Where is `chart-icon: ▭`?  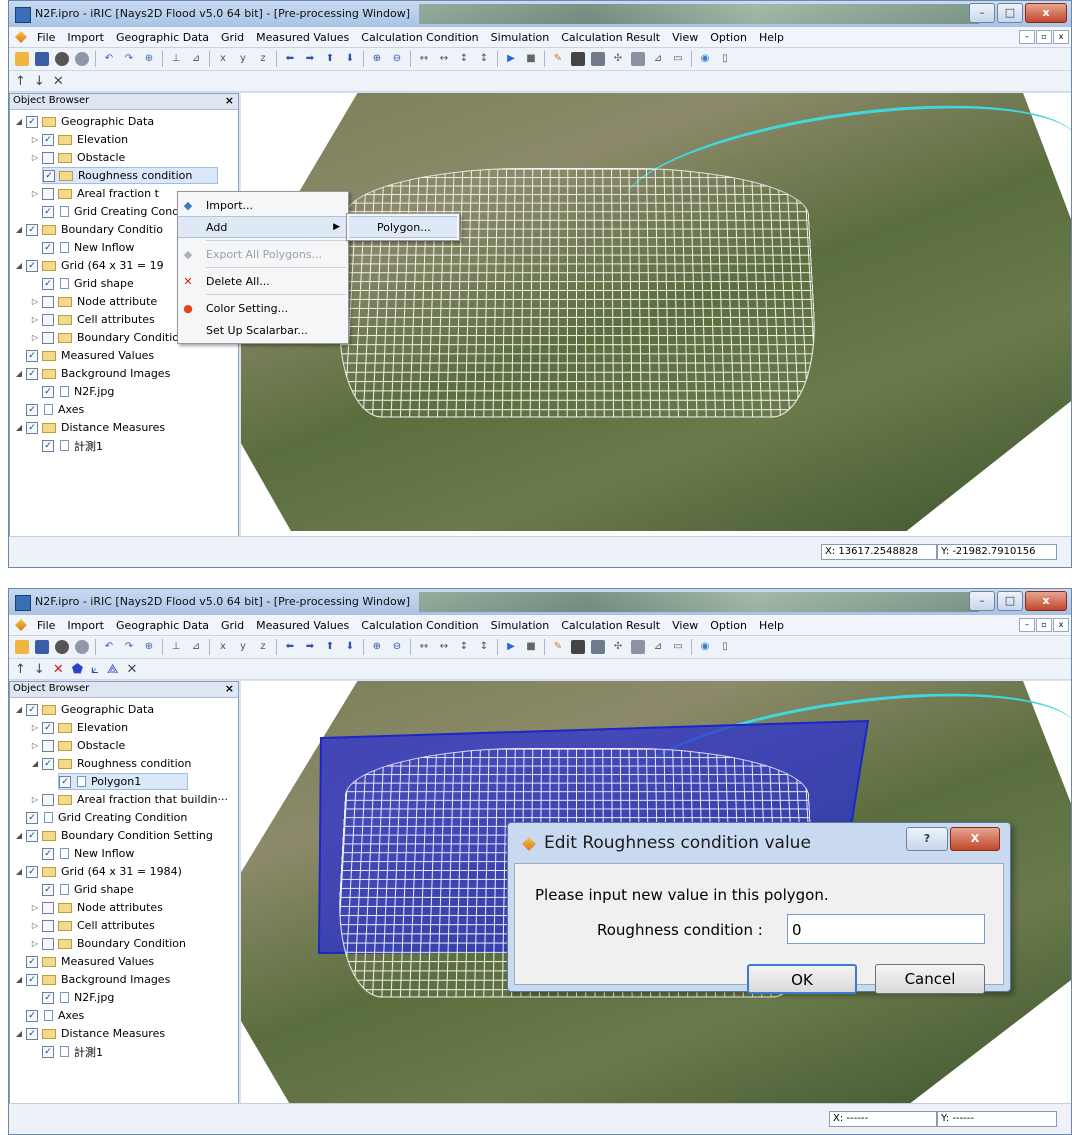
chart-icon: ▭ is located at coordinates (678, 59).